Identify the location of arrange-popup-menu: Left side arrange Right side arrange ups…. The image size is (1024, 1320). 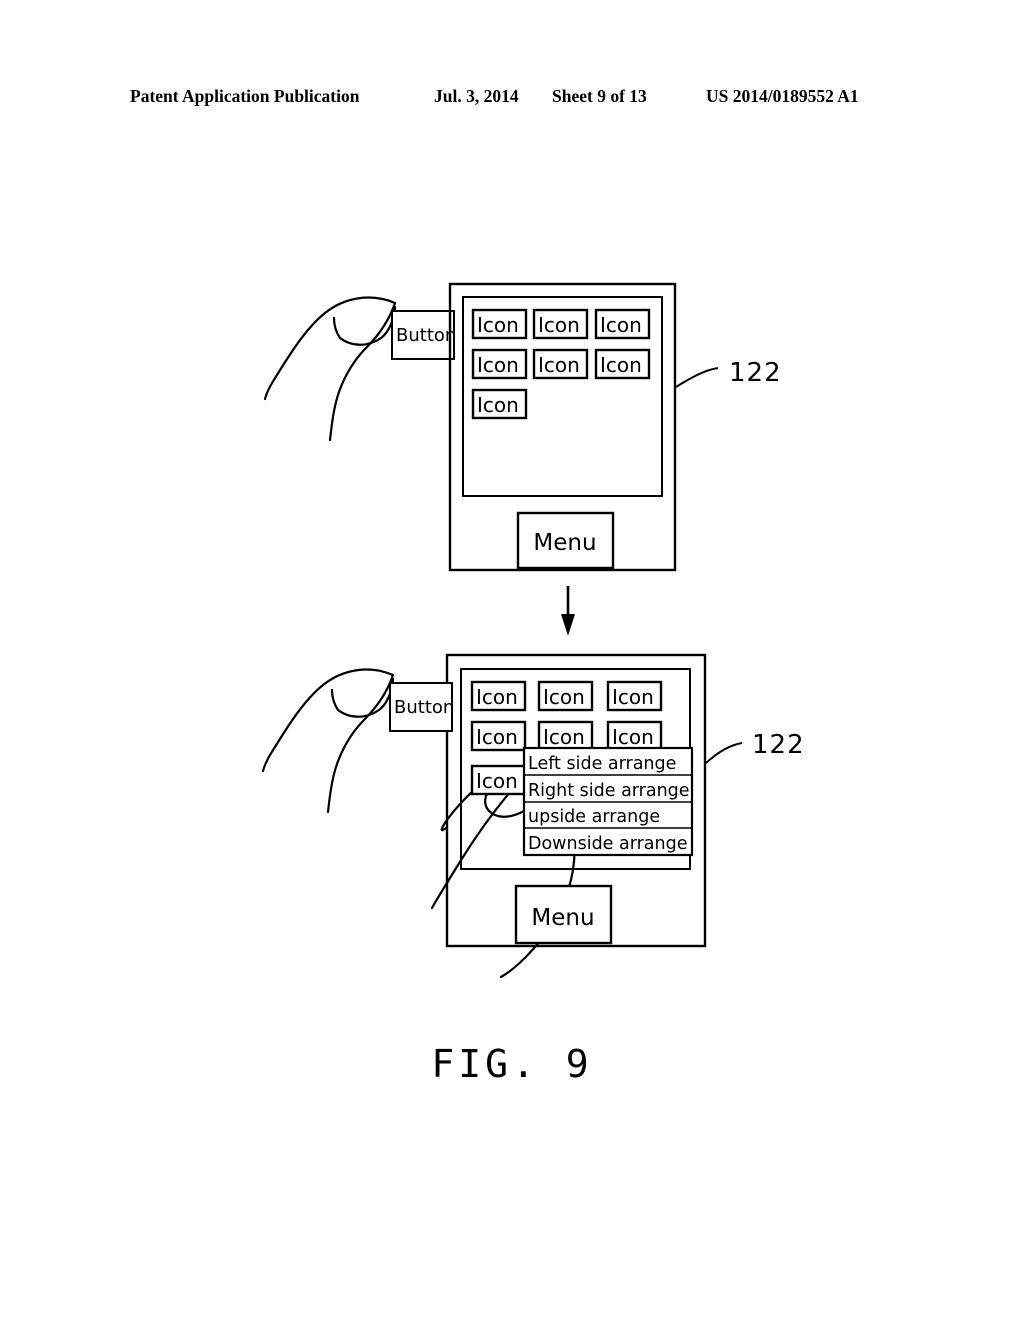
(608, 801).